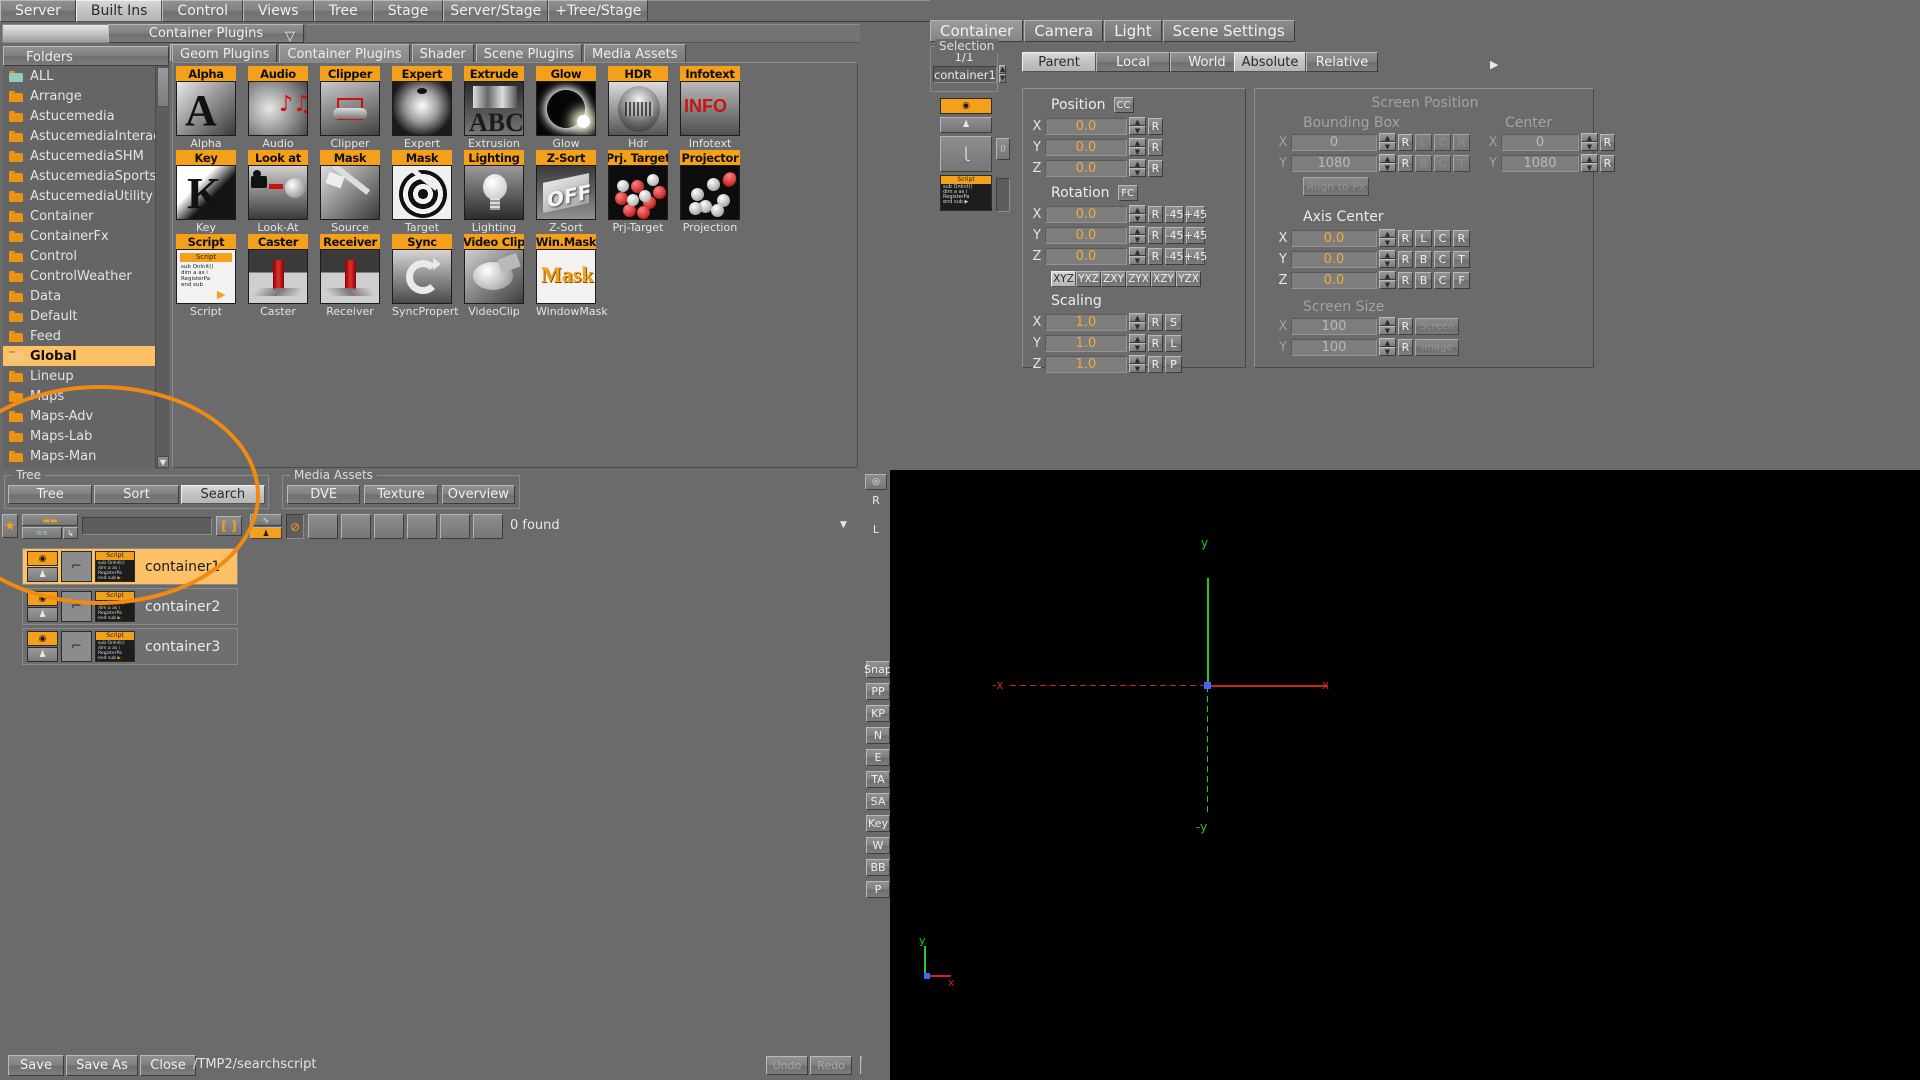  I want to click on selection-stepper: ▲ ▼, so click(1002, 73).